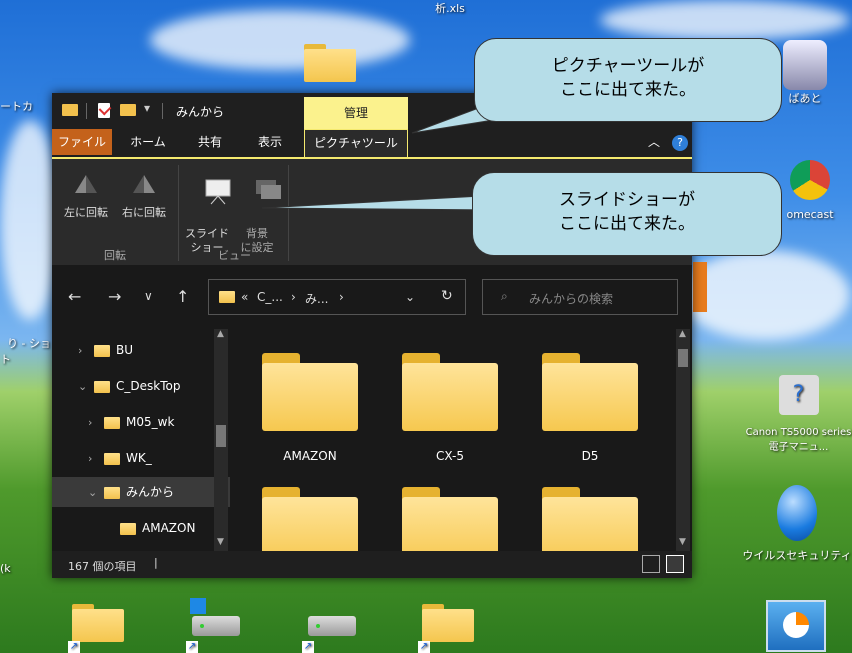 The width and height of the screenshot is (852, 653). I want to click on callout-slideshow: スライドショーが ここに出て来た。, so click(627, 214).